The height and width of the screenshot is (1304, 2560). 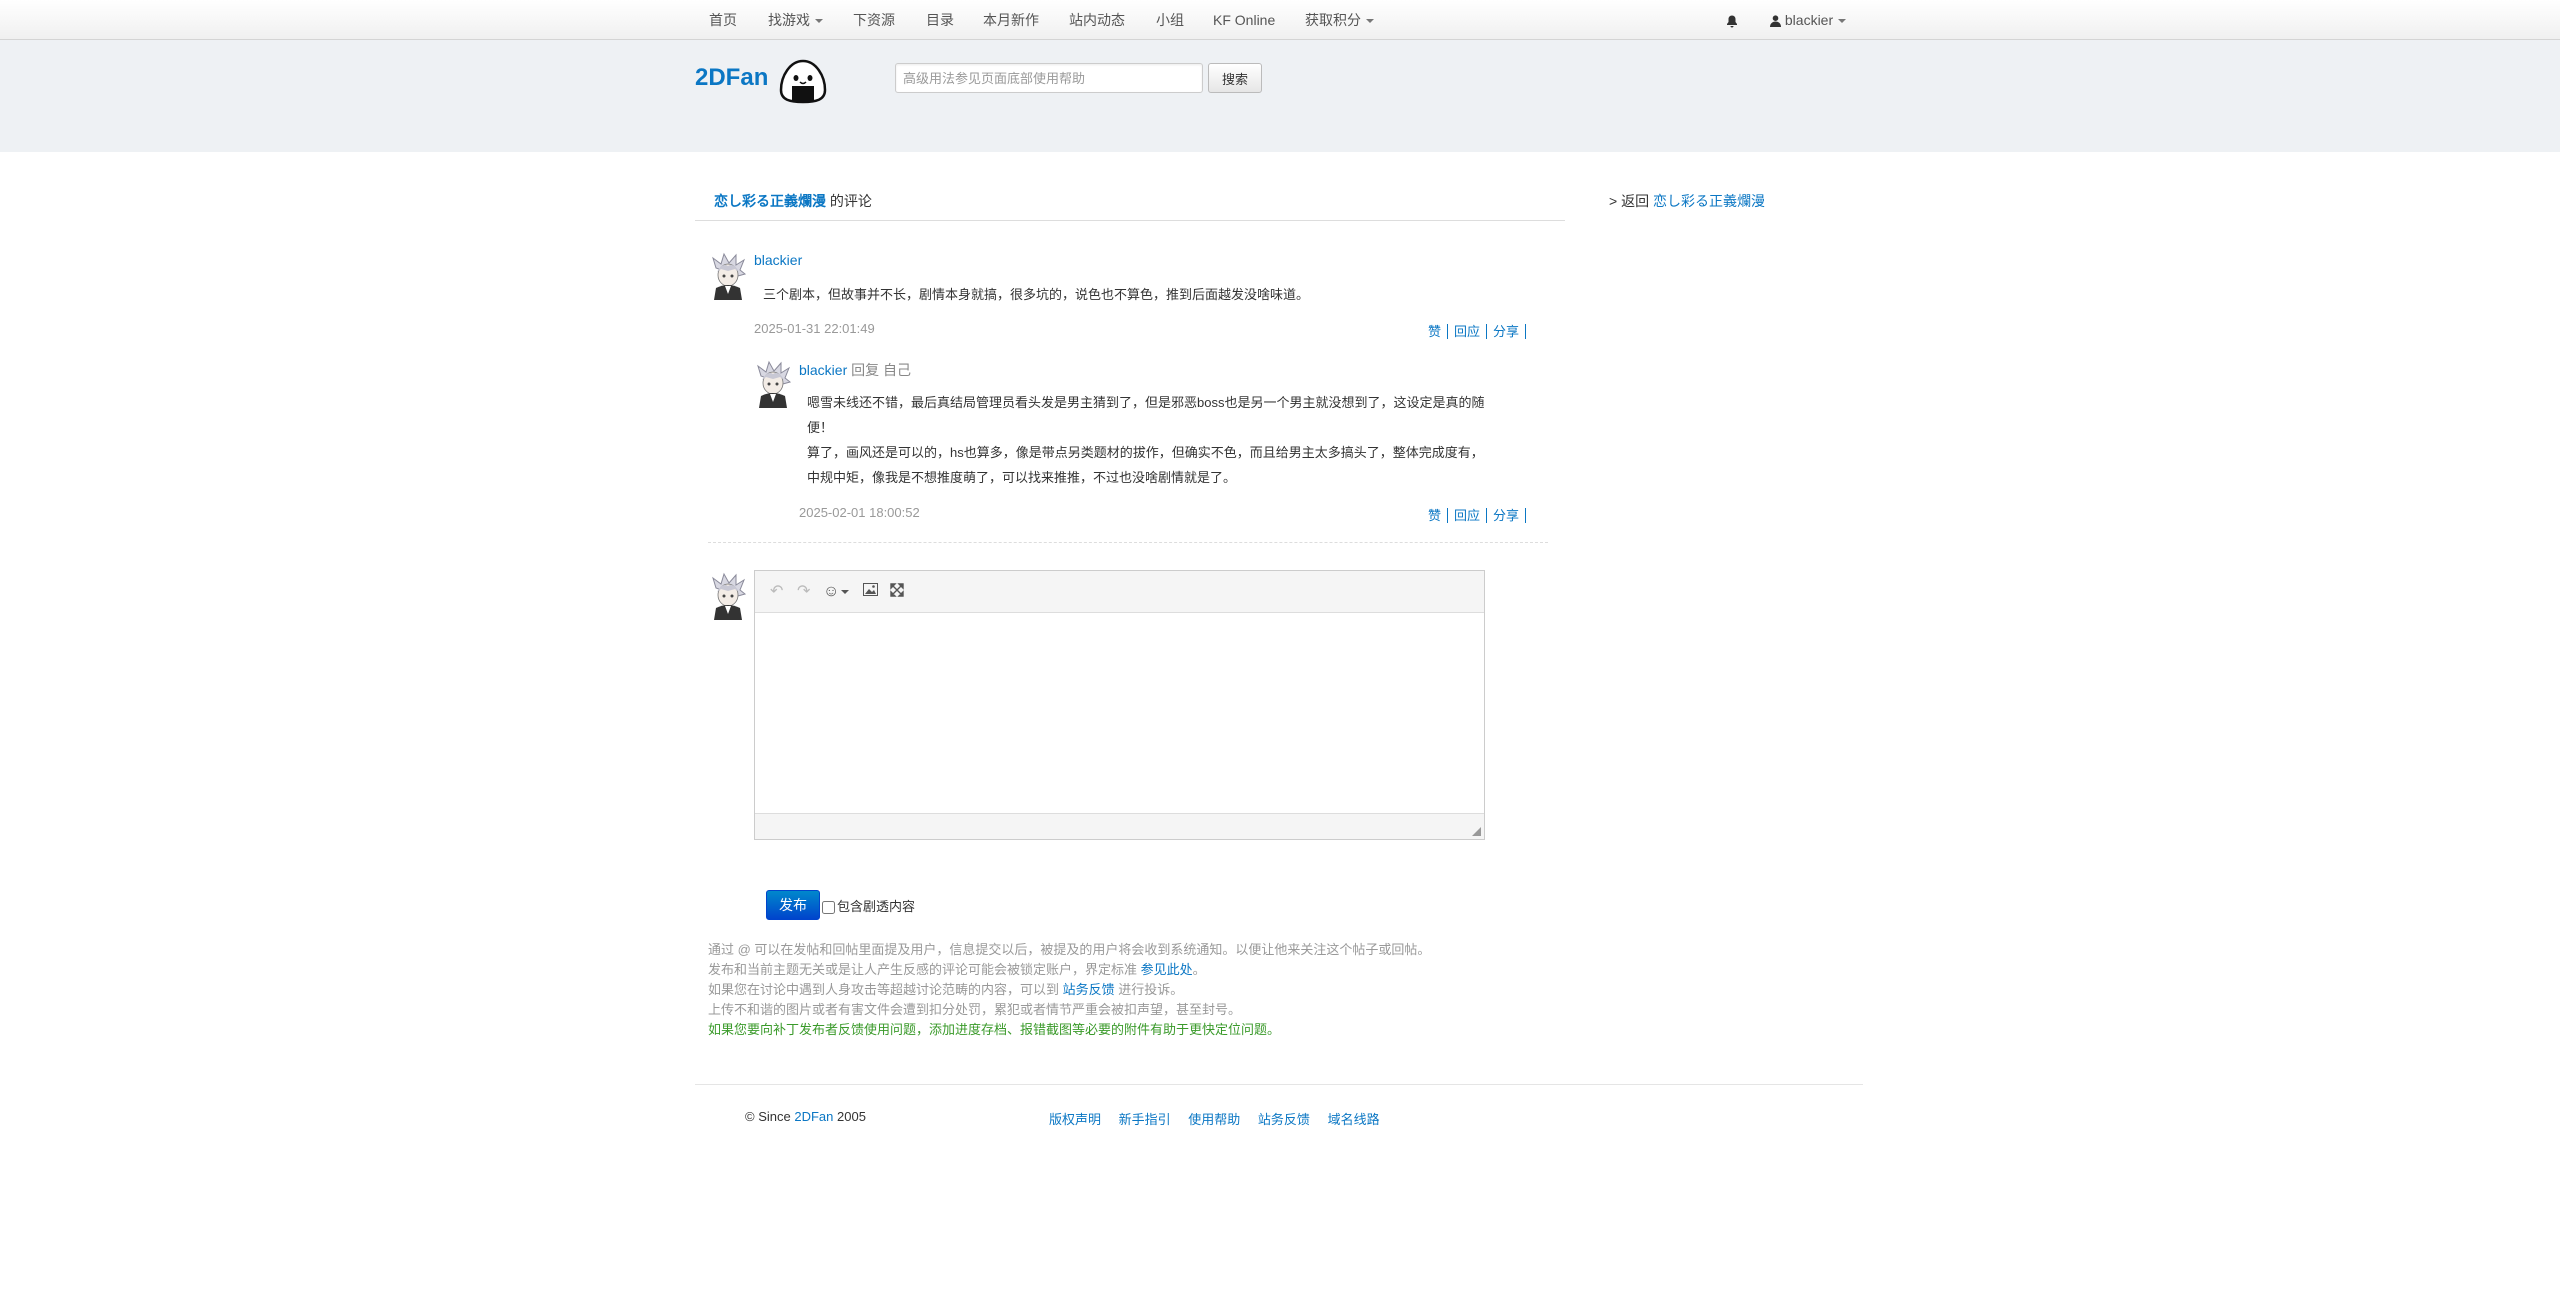 I want to click on reply-to-label: 回复 自己, so click(x=881, y=370).